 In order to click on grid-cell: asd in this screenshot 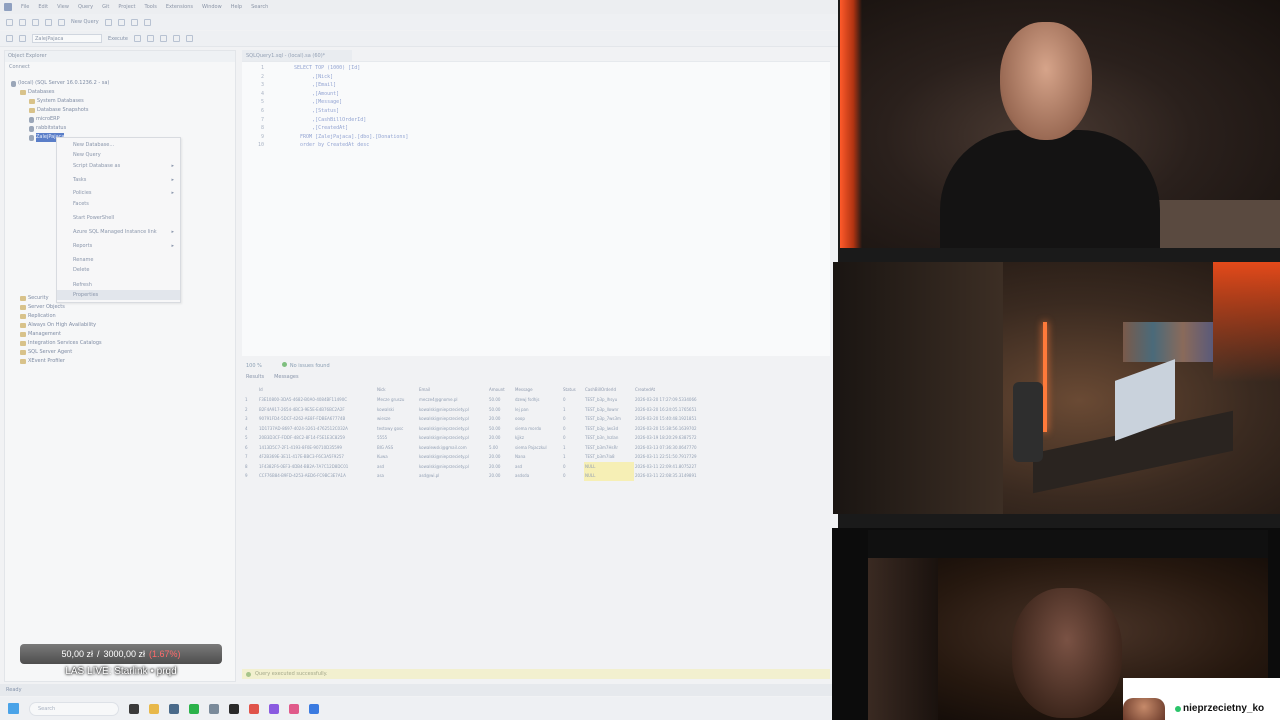, I will do `click(538, 467)`.